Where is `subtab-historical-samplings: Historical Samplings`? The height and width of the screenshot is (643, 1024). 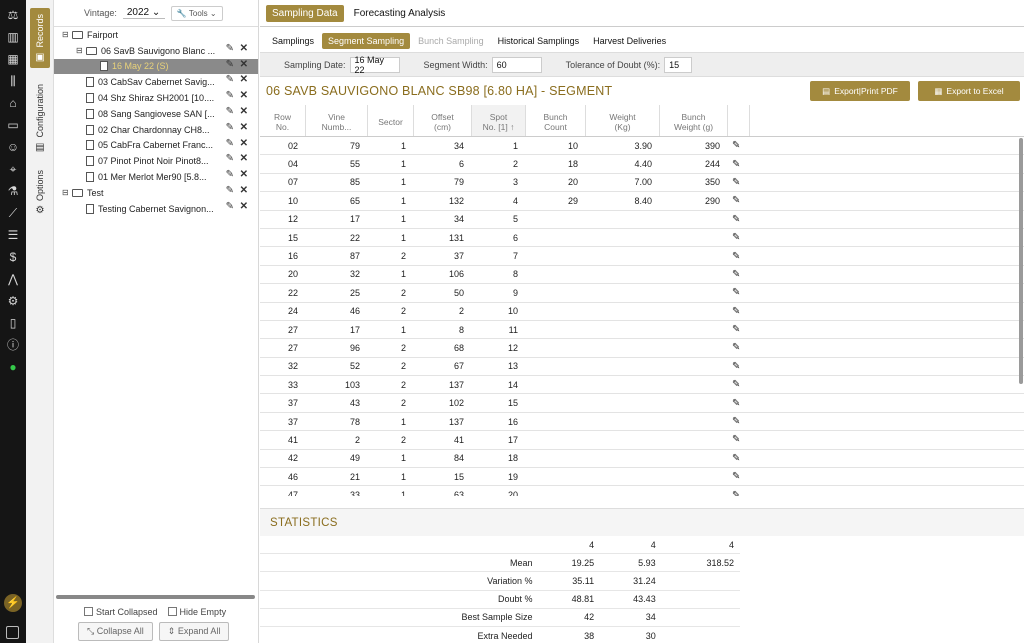 subtab-historical-samplings: Historical Samplings is located at coordinates (539, 41).